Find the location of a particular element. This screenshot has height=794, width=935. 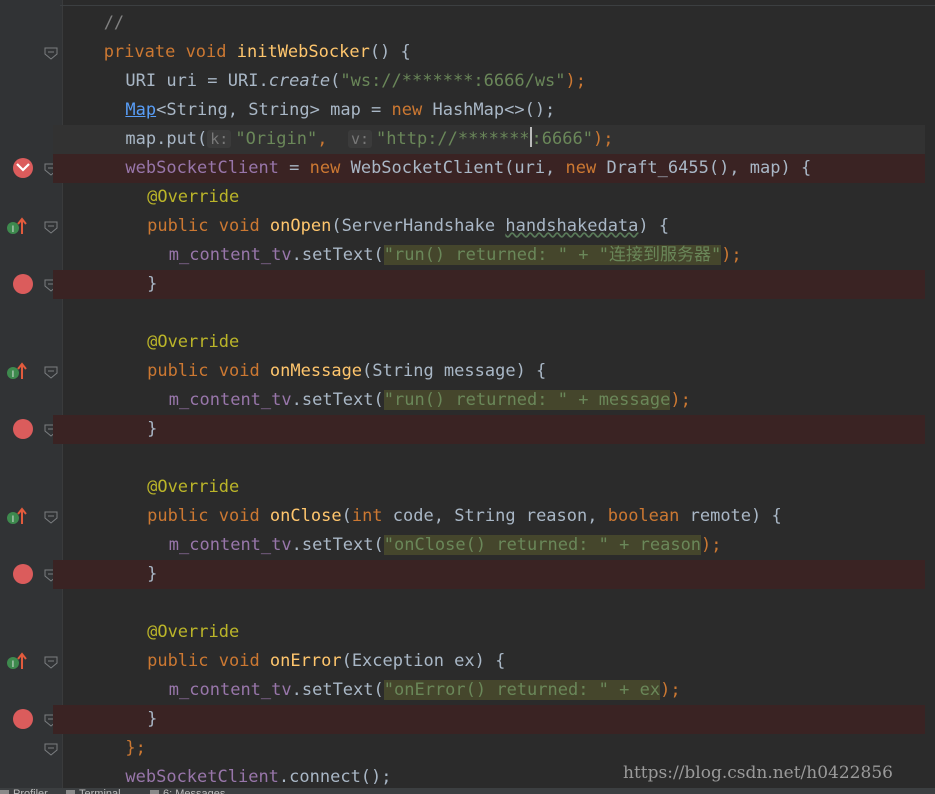

code-line: public void onError(Exception ex) { is located at coordinates (326, 661).